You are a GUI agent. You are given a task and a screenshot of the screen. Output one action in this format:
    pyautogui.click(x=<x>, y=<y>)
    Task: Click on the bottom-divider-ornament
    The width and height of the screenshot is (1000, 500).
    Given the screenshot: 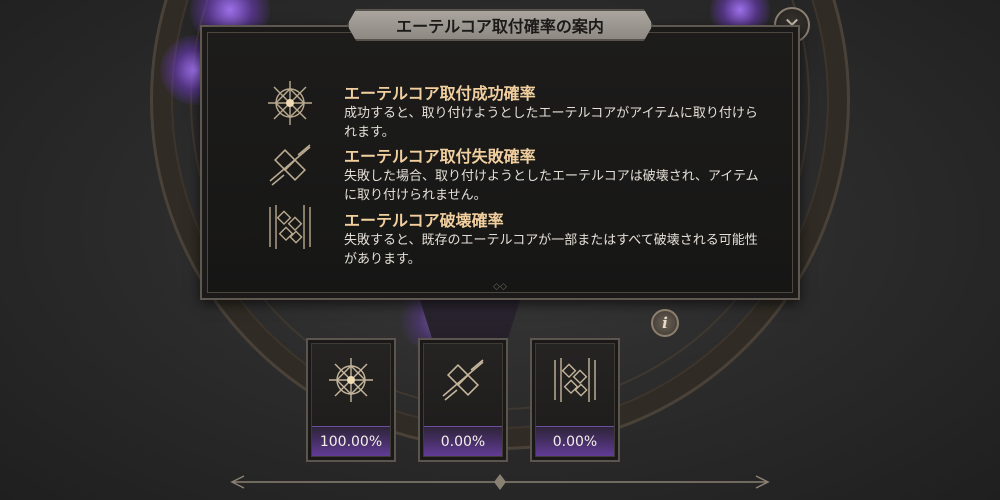 What is the action you would take?
    pyautogui.click(x=500, y=482)
    